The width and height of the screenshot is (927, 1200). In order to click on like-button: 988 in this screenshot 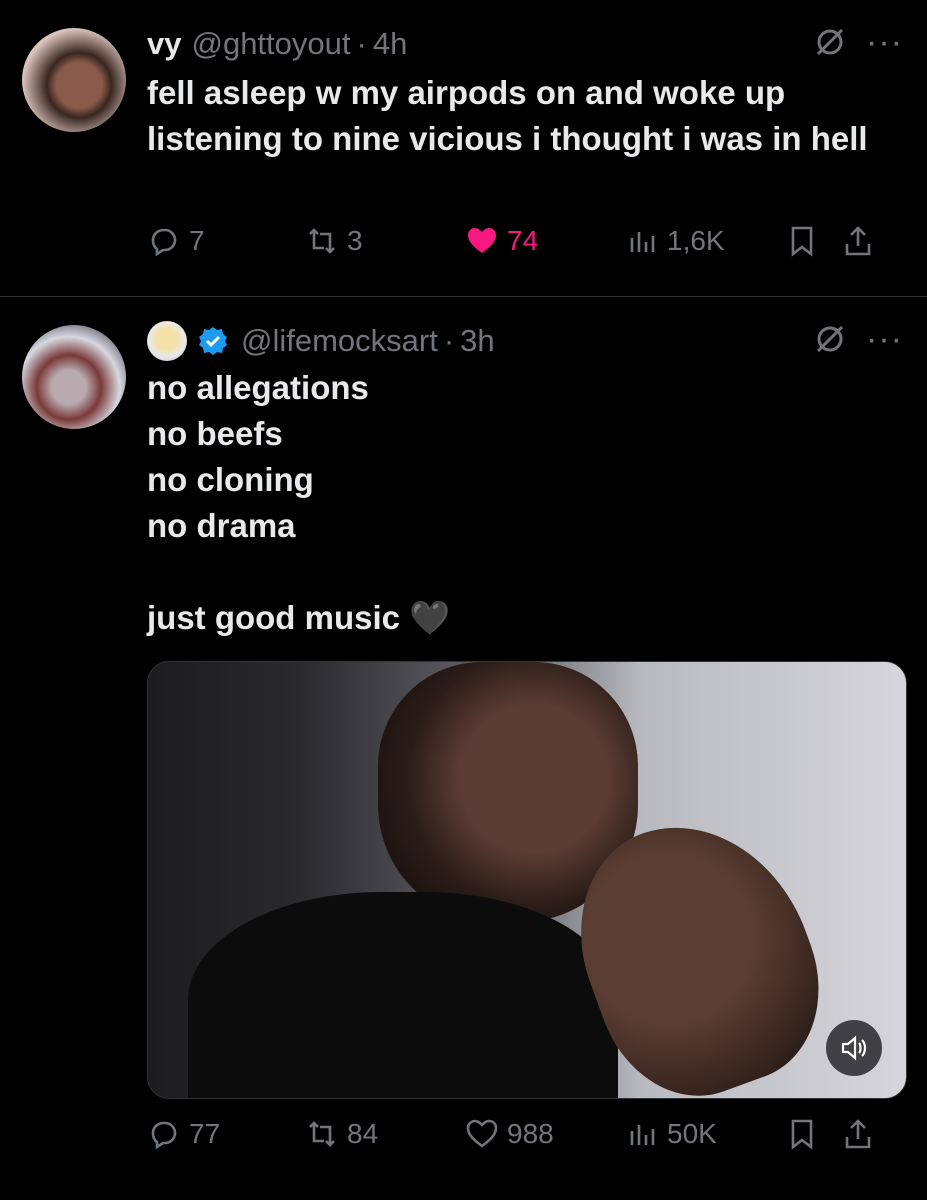, I will do `click(545, 1134)`.